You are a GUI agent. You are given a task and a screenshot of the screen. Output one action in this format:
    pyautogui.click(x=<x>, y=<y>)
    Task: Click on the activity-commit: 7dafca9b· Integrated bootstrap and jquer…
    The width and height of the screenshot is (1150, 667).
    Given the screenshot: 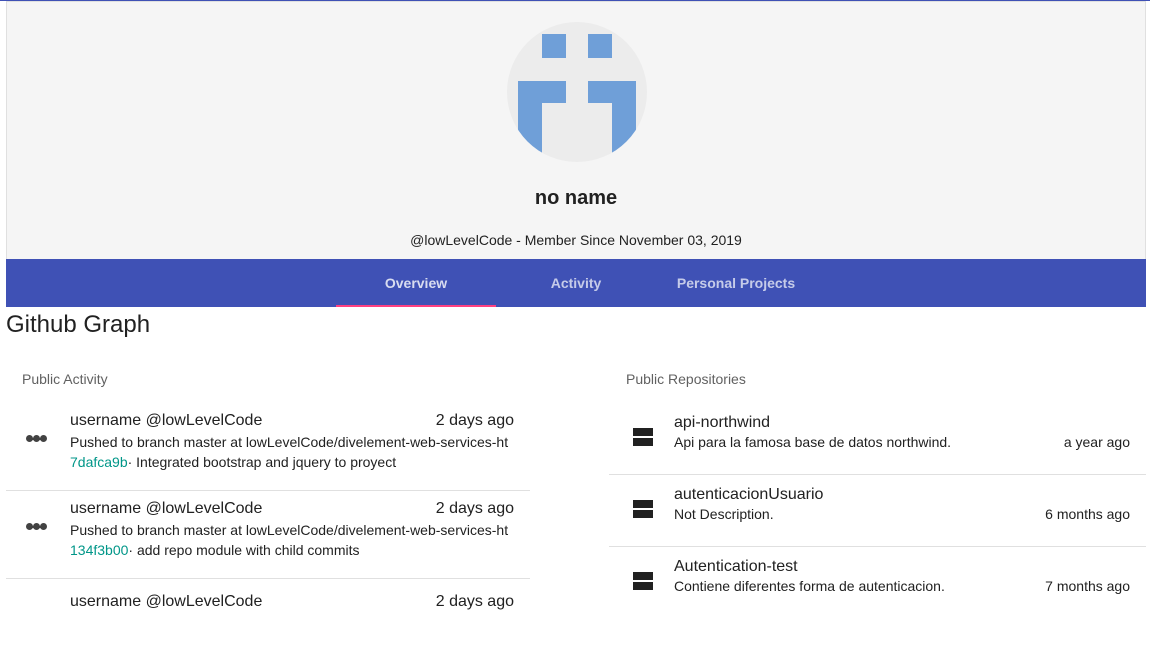 What is the action you would take?
    pyautogui.click(x=233, y=462)
    